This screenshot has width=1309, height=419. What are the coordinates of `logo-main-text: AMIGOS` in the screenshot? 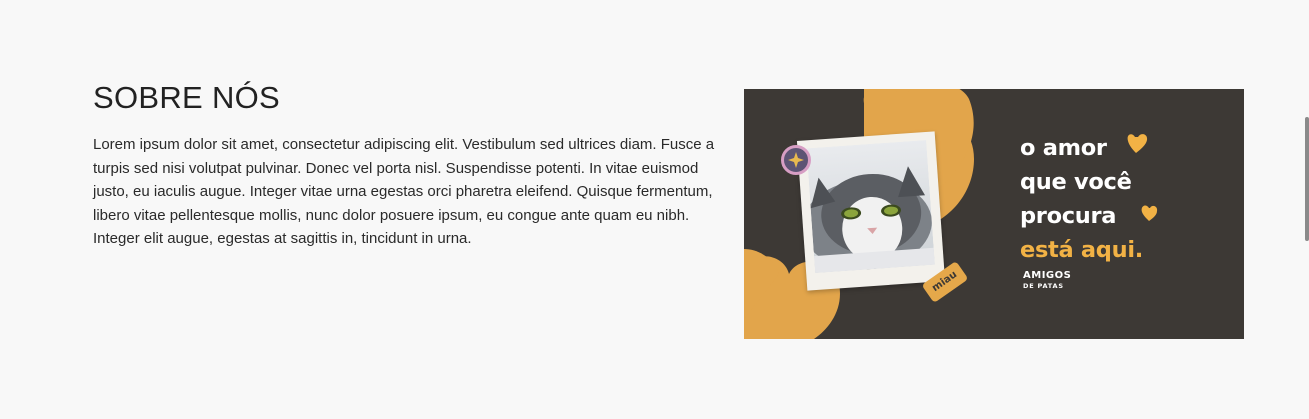 It's located at (1047, 275).